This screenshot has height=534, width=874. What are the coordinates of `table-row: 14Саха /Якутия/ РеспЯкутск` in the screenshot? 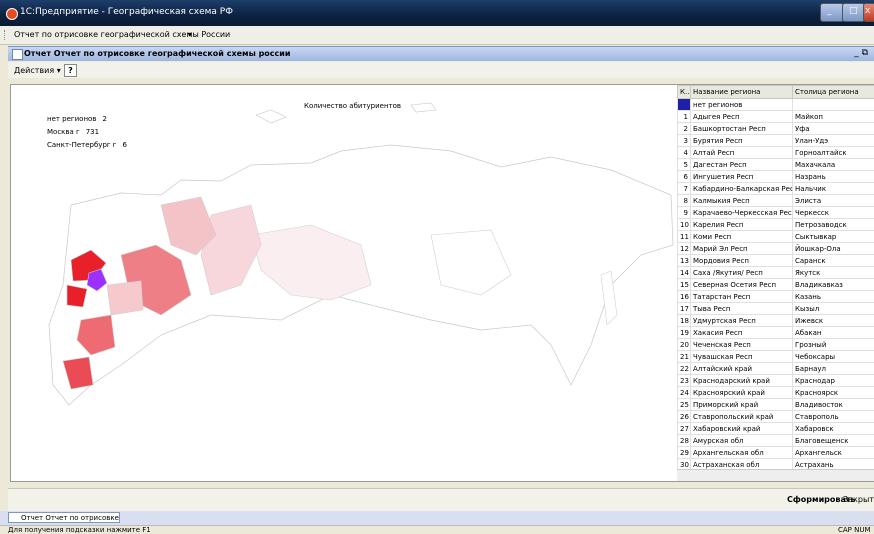 It's located at (776, 273).